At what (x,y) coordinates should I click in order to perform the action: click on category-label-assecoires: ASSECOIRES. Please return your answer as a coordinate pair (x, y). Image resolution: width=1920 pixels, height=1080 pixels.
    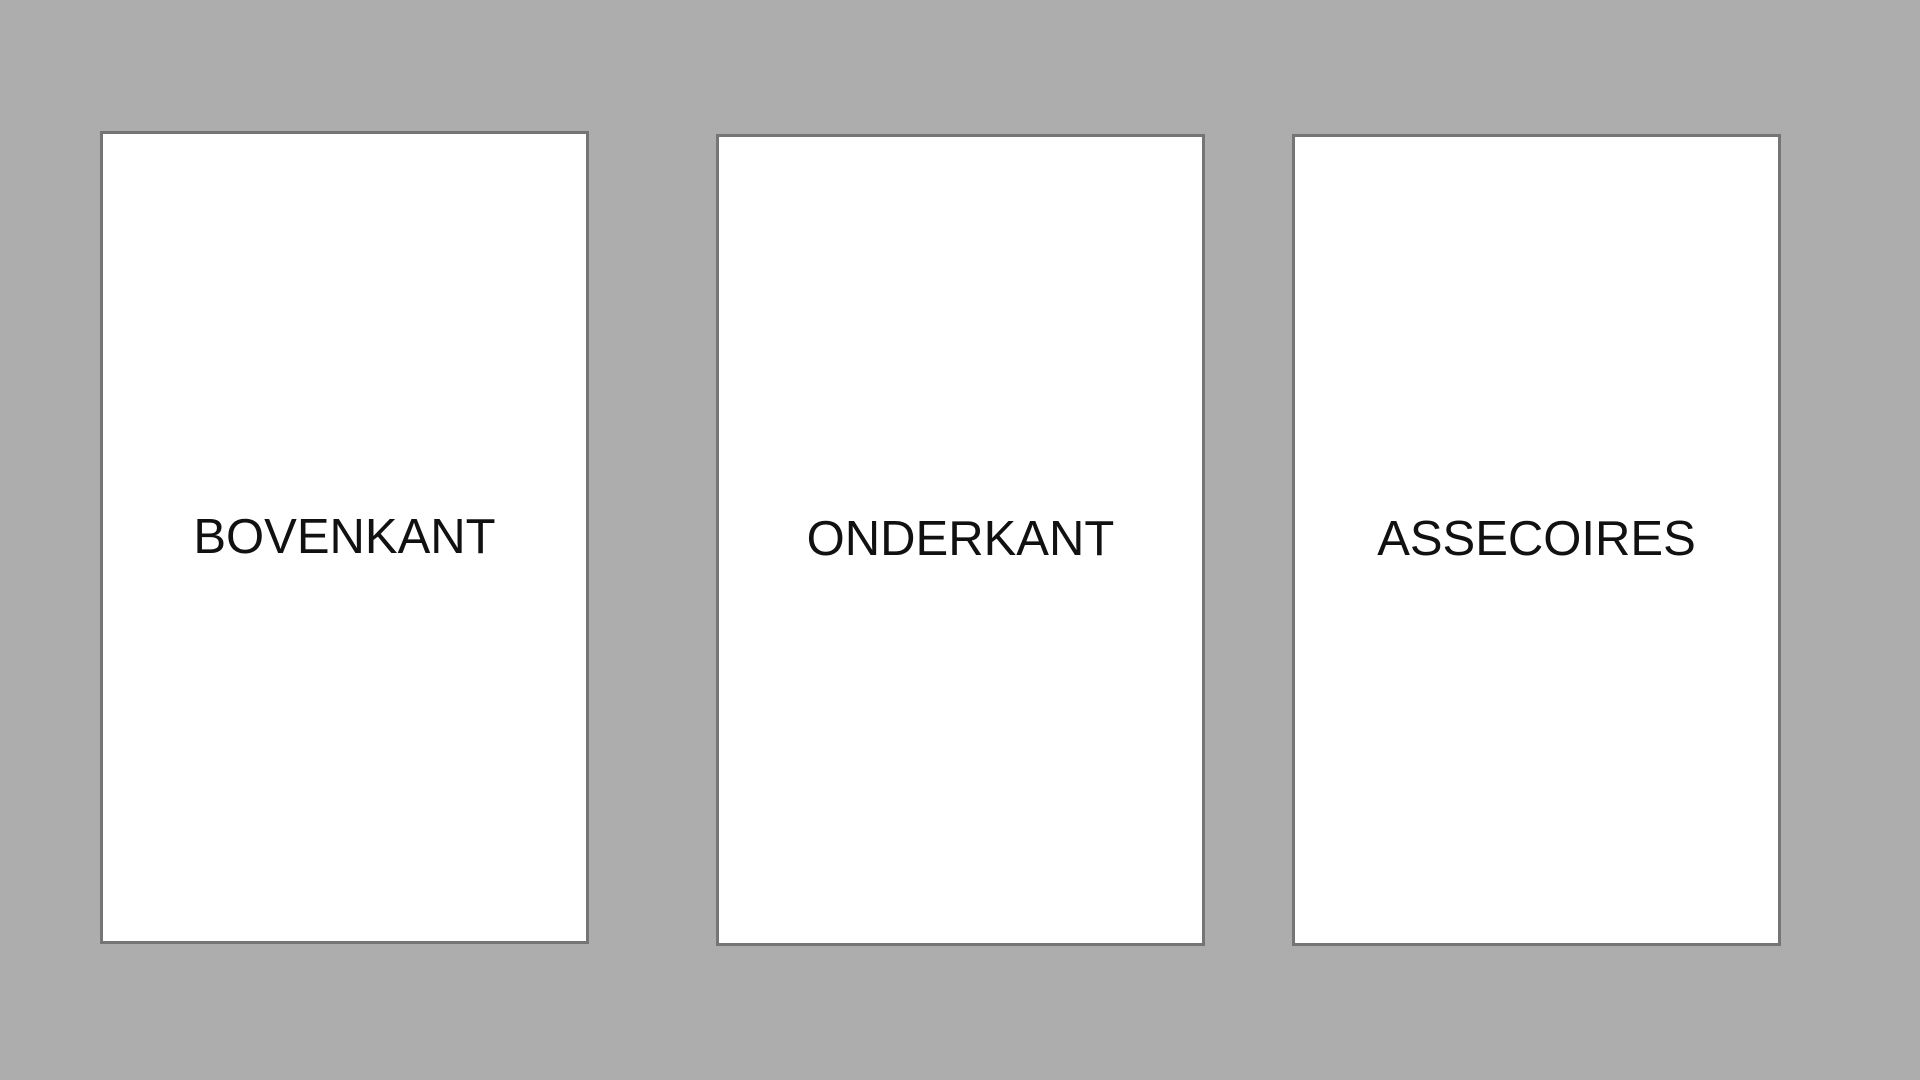
    Looking at the image, I should click on (1536, 539).